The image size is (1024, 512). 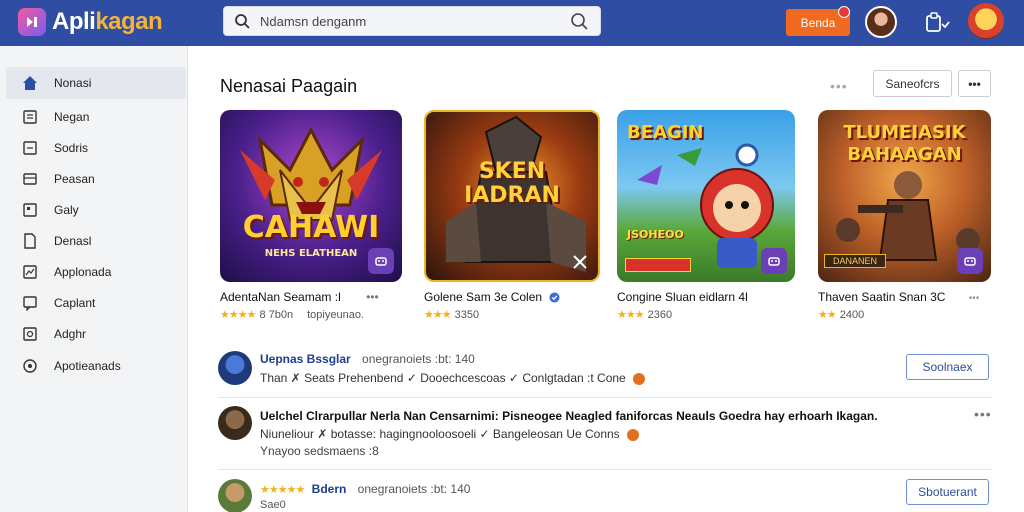 I want to click on rating-stars: ★★★★★, so click(x=282, y=490).